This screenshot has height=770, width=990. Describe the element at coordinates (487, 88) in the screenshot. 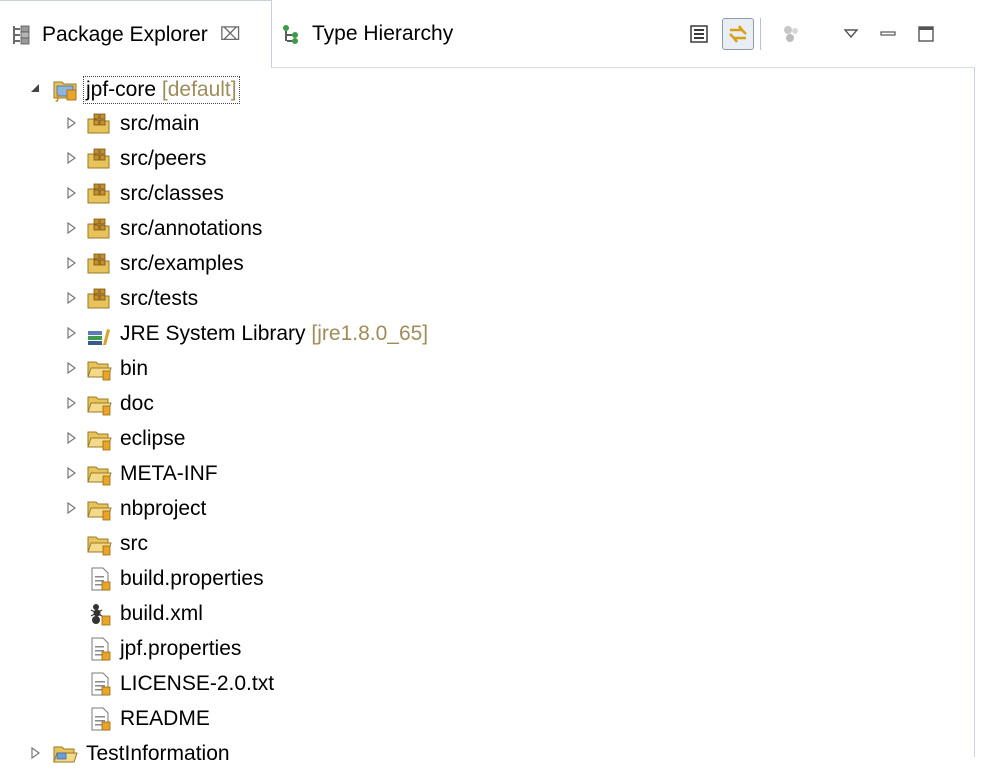

I see `tree-item-project: J jpf-core [default]` at that location.